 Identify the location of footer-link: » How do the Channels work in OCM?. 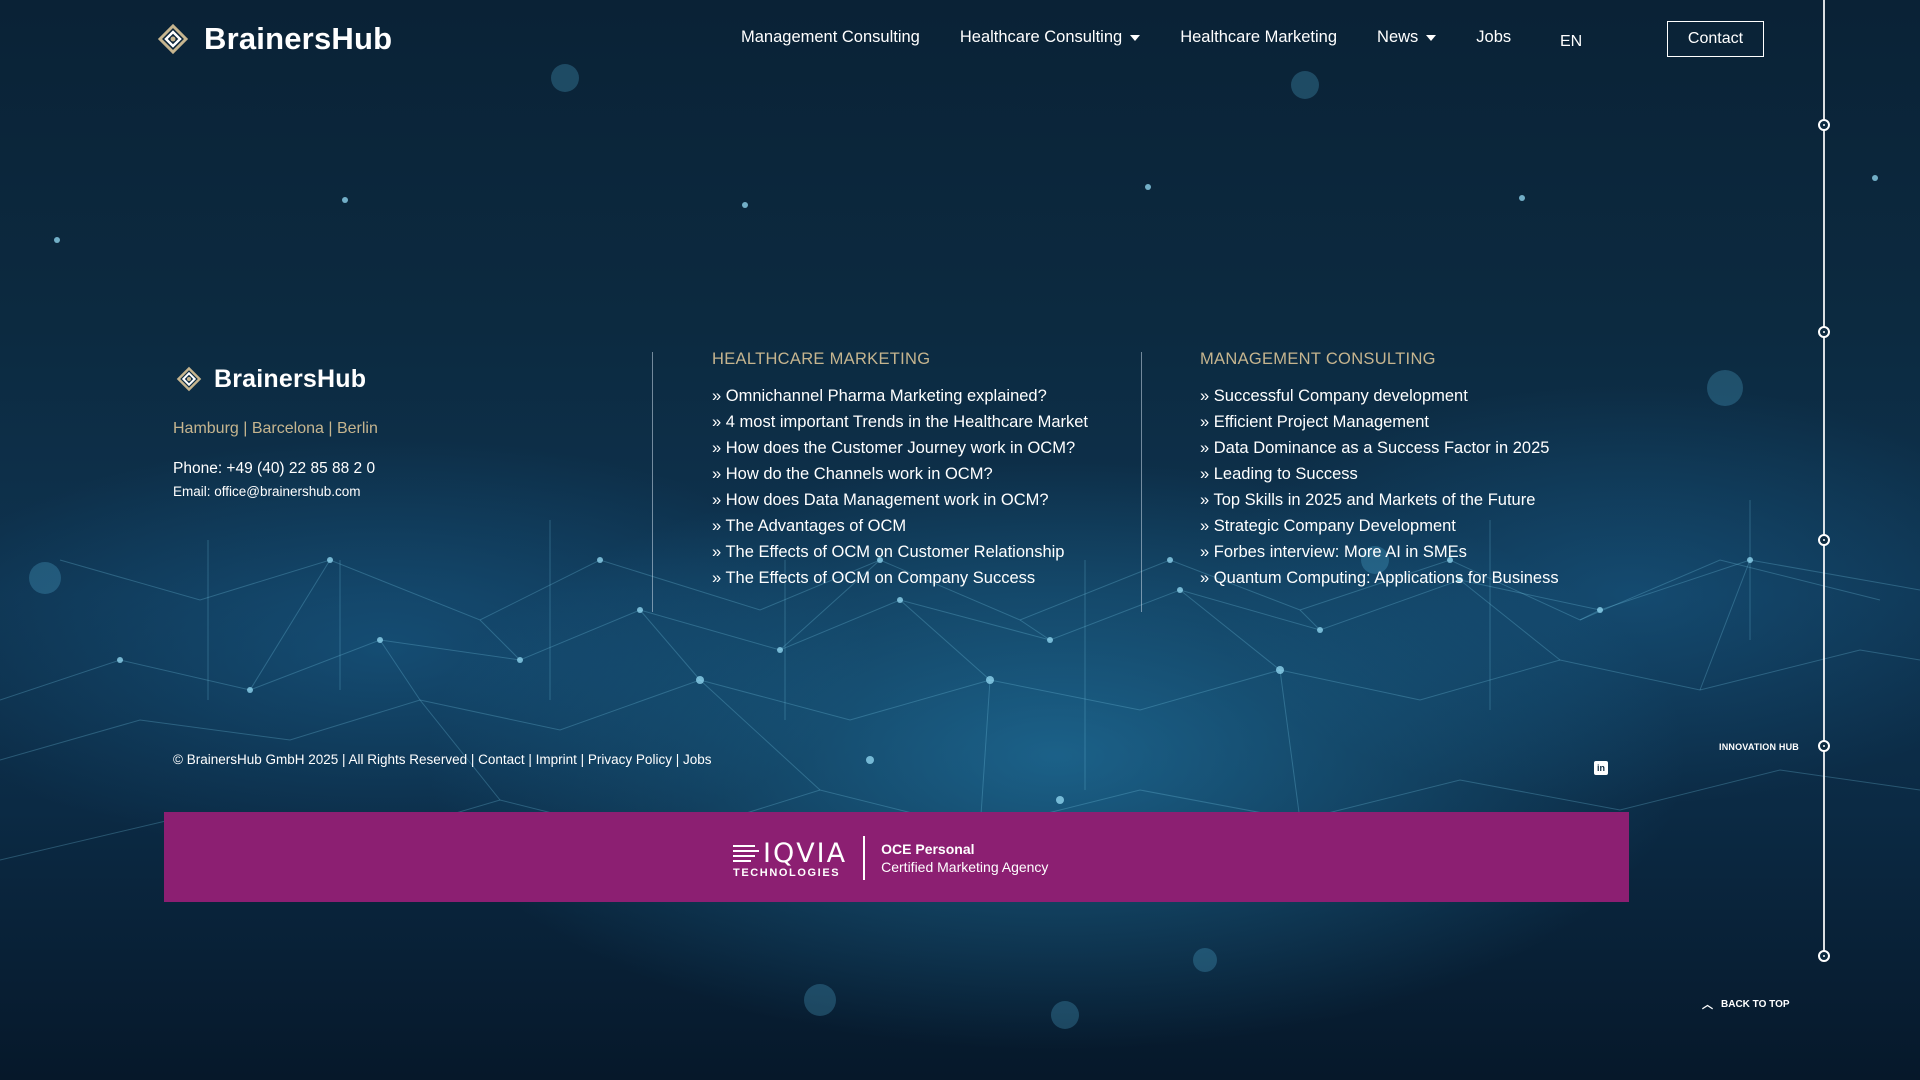
(900, 476).